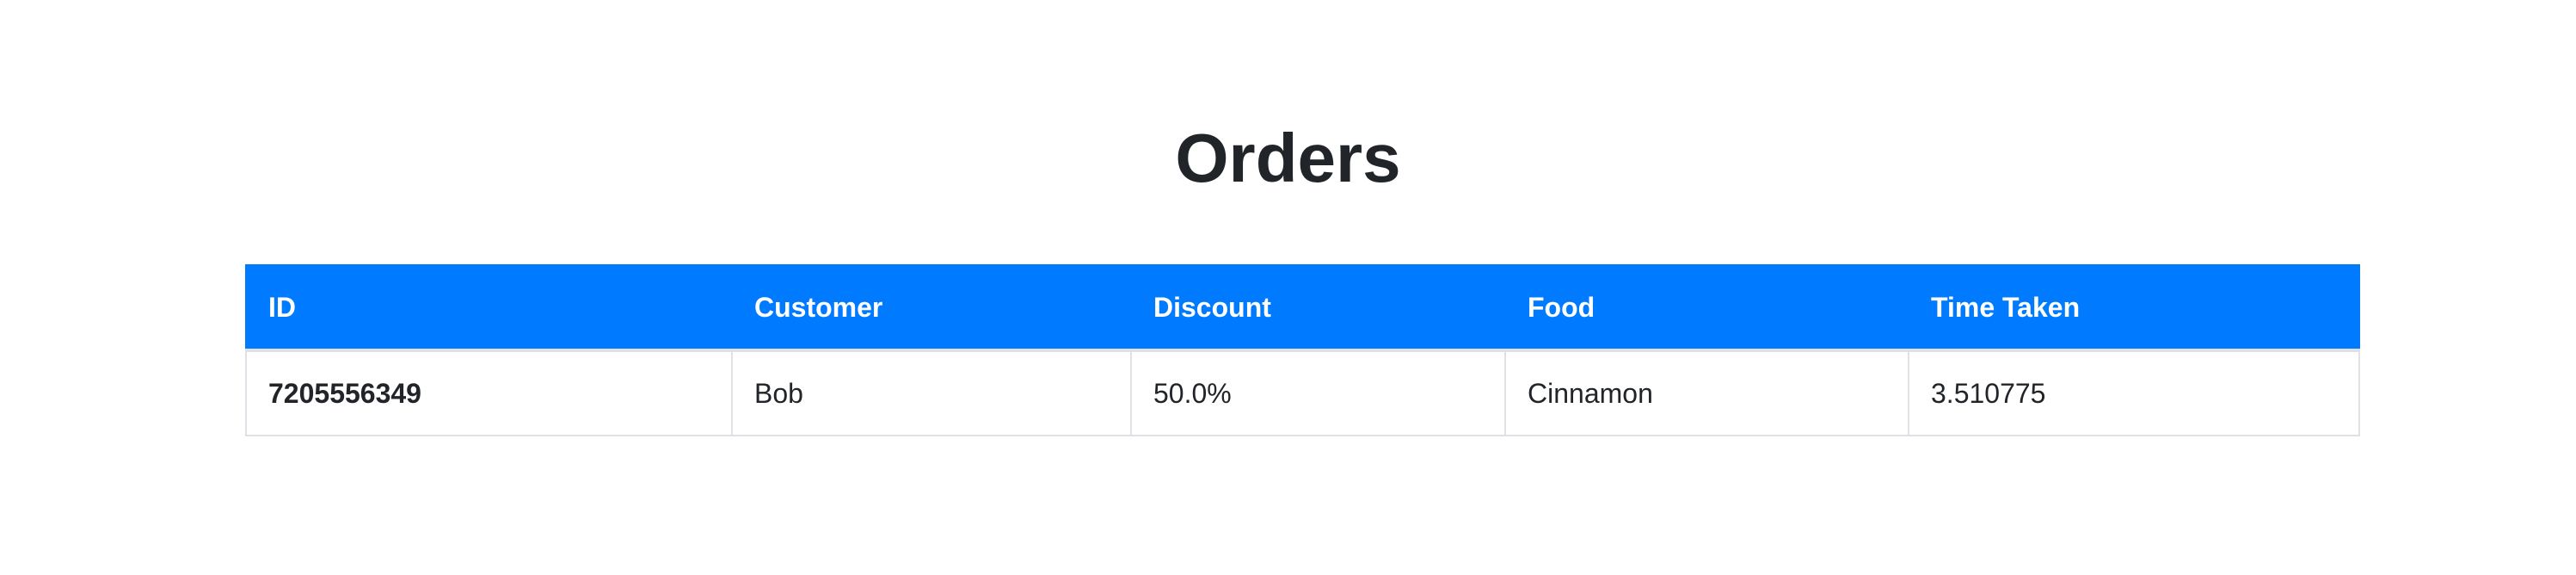 This screenshot has width=2576, height=575. I want to click on order-id-cell: 7205556349, so click(489, 392).